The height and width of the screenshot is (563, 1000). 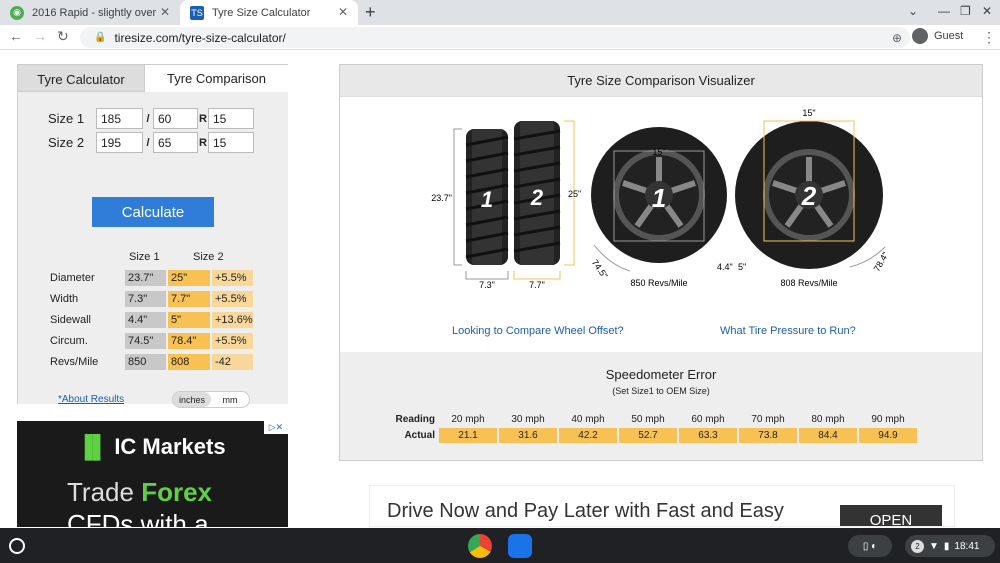 What do you see at coordinates (944, 11) in the screenshot?
I see `minimize-icon: —` at bounding box center [944, 11].